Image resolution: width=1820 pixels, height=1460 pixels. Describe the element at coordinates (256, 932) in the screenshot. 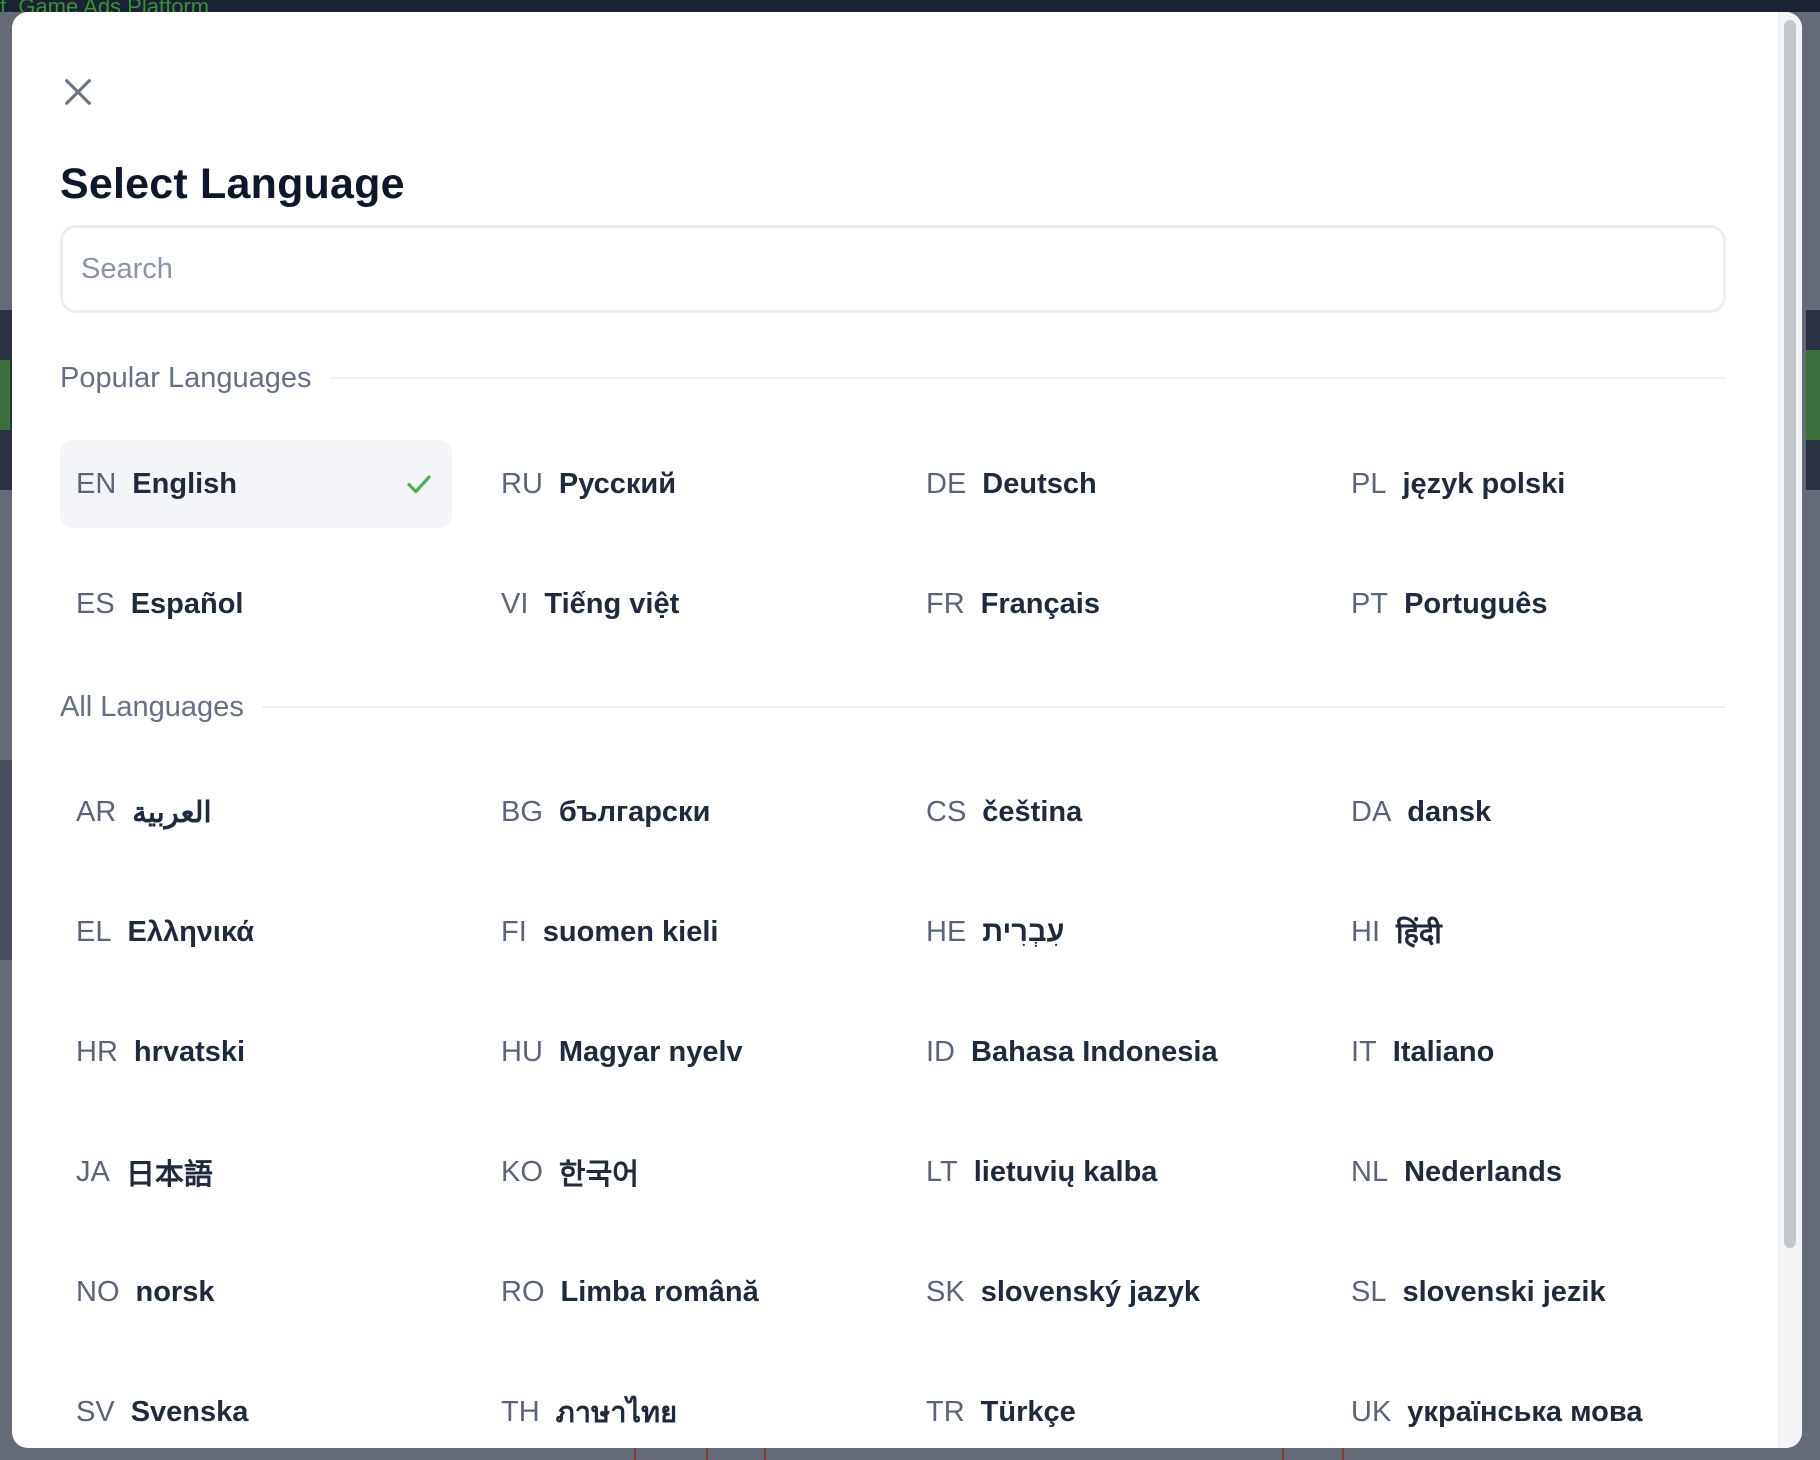

I see `language-option-el: EL Ελληνικά` at that location.